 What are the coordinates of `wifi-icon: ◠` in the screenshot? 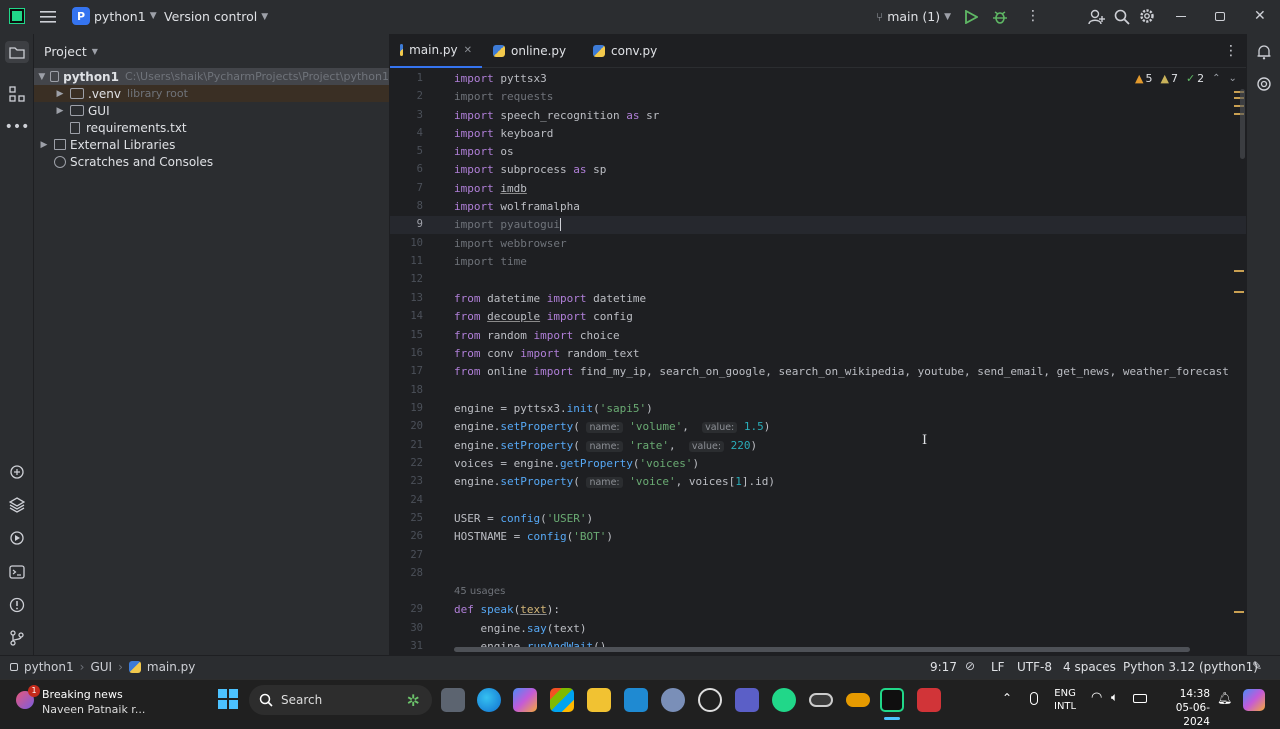 It's located at (1096, 697).